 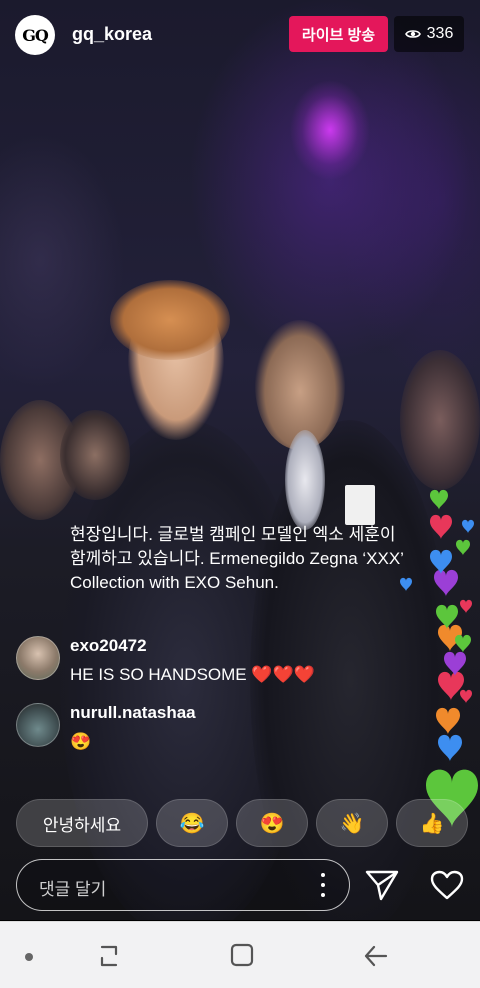 What do you see at coordinates (29, 957) in the screenshot?
I see `dot-icon` at bounding box center [29, 957].